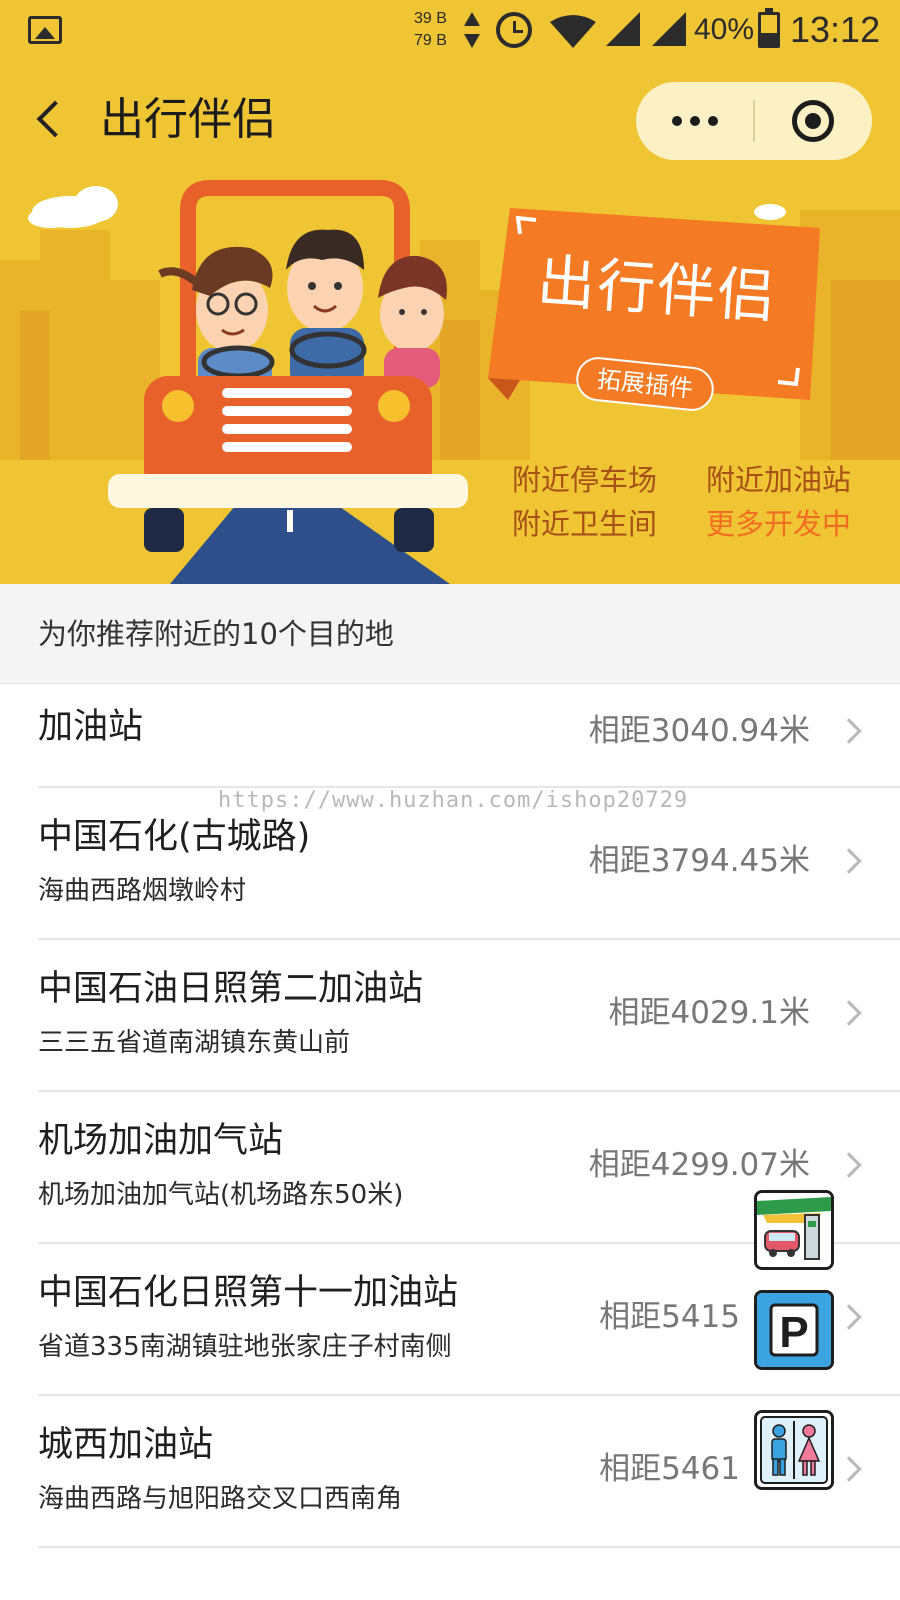 The image size is (900, 1600). Describe the element at coordinates (126, 1445) in the screenshot. I see `place-name: 城西加油站` at that location.